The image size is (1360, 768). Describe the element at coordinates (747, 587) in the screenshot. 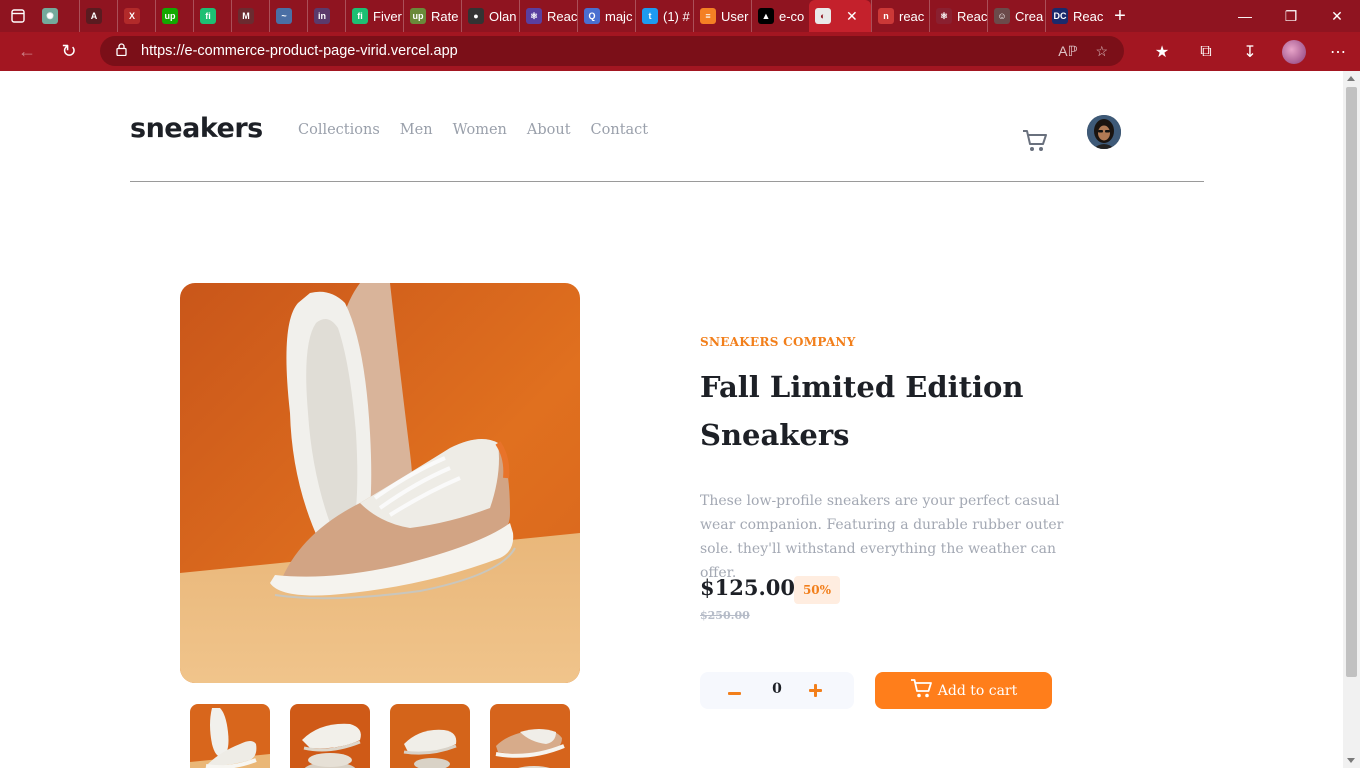

I see `product-price: $125.00` at that location.